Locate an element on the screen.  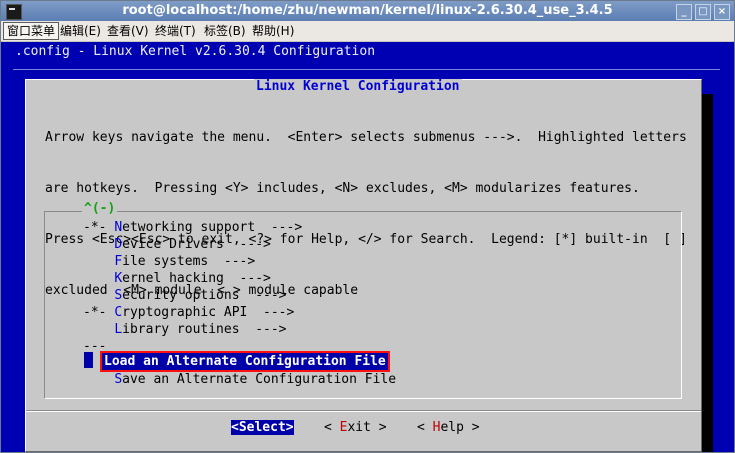
exit-button-rest: xit > is located at coordinates (367, 427).